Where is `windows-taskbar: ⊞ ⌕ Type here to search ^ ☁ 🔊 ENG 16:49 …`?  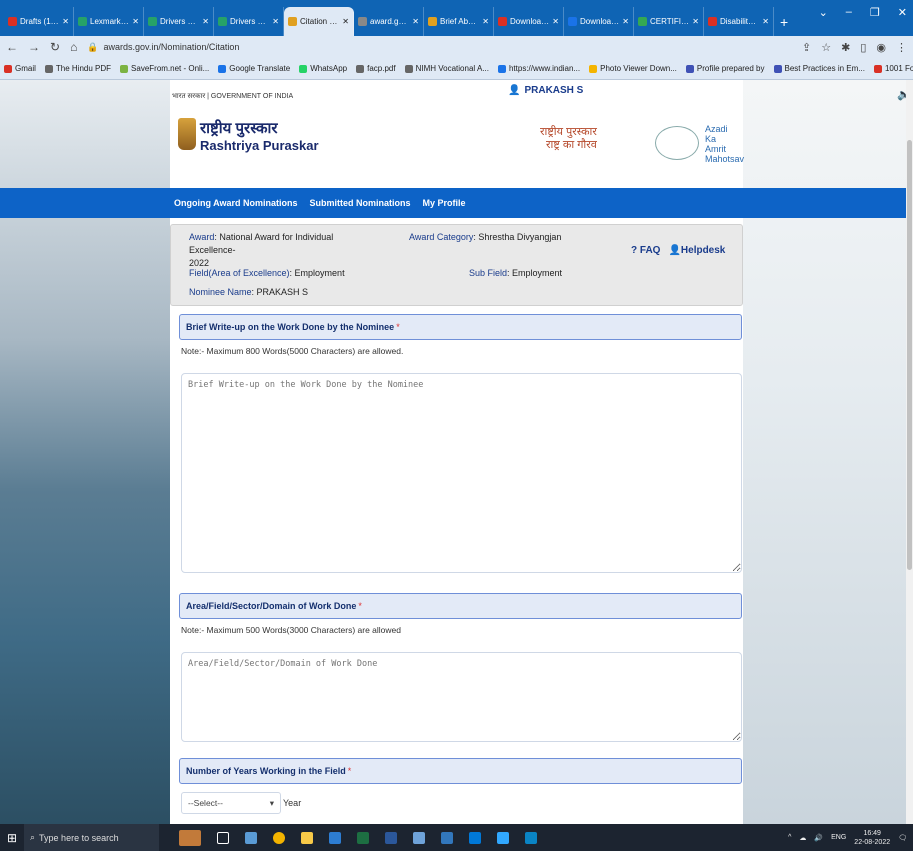
windows-taskbar: ⊞ ⌕ Type here to search ^ ☁ 🔊 ENG 16:49 … is located at coordinates (456, 837).